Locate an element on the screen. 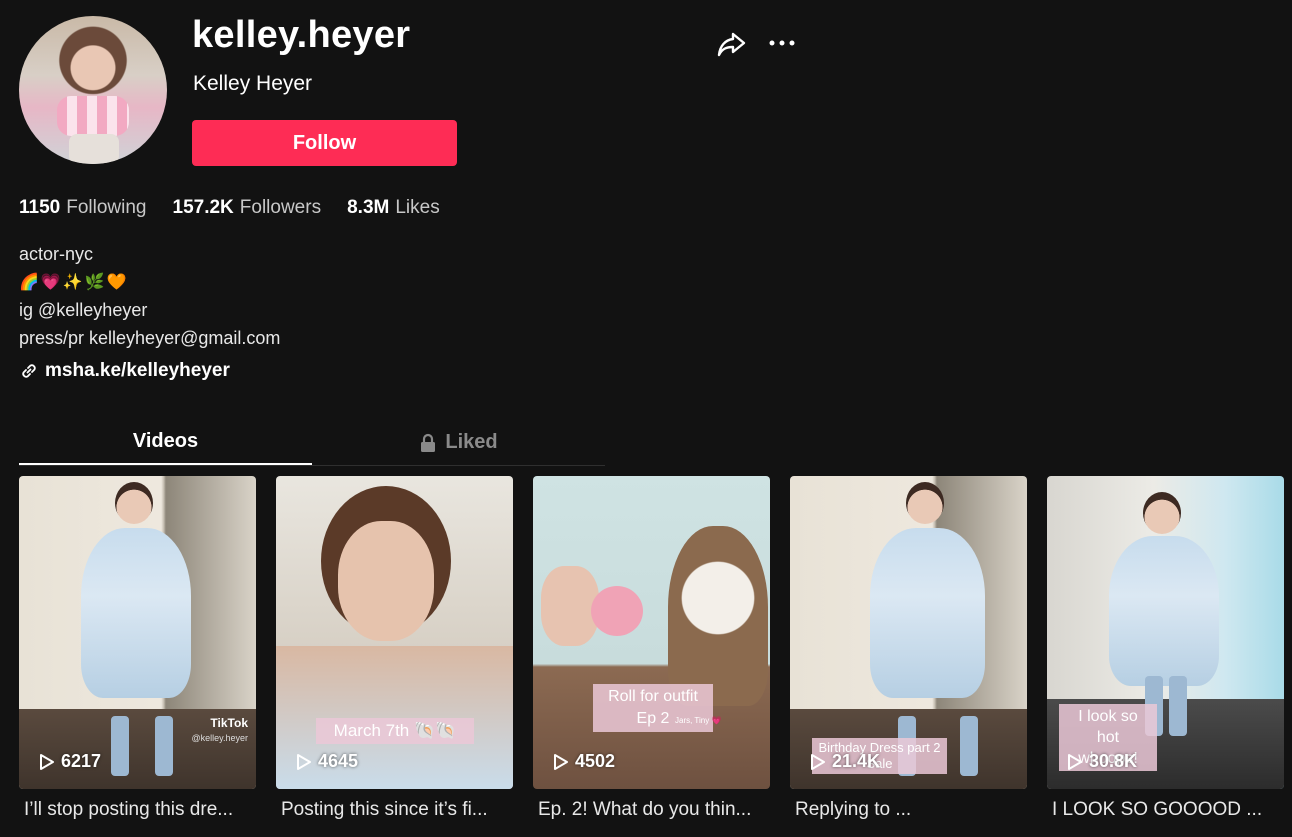 This screenshot has width=1292, height=837. video-views: 6217 is located at coordinates (70, 761).